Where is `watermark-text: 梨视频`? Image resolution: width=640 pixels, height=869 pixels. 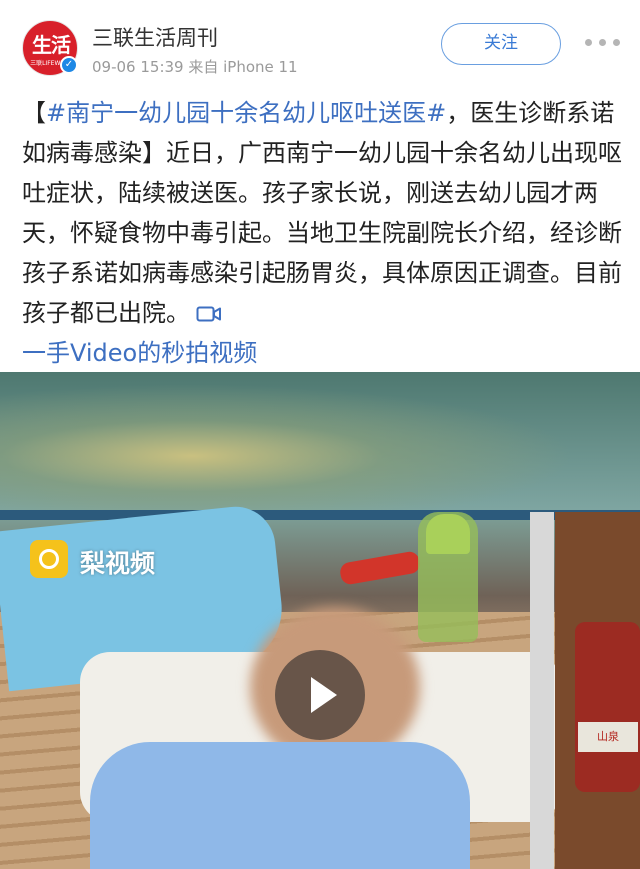 watermark-text: 梨视频 is located at coordinates (118, 563).